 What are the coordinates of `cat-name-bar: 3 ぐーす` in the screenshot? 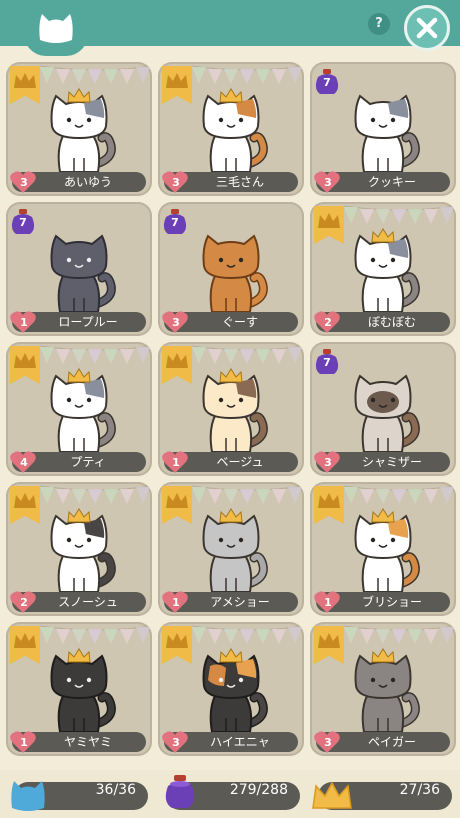 It's located at (230, 322).